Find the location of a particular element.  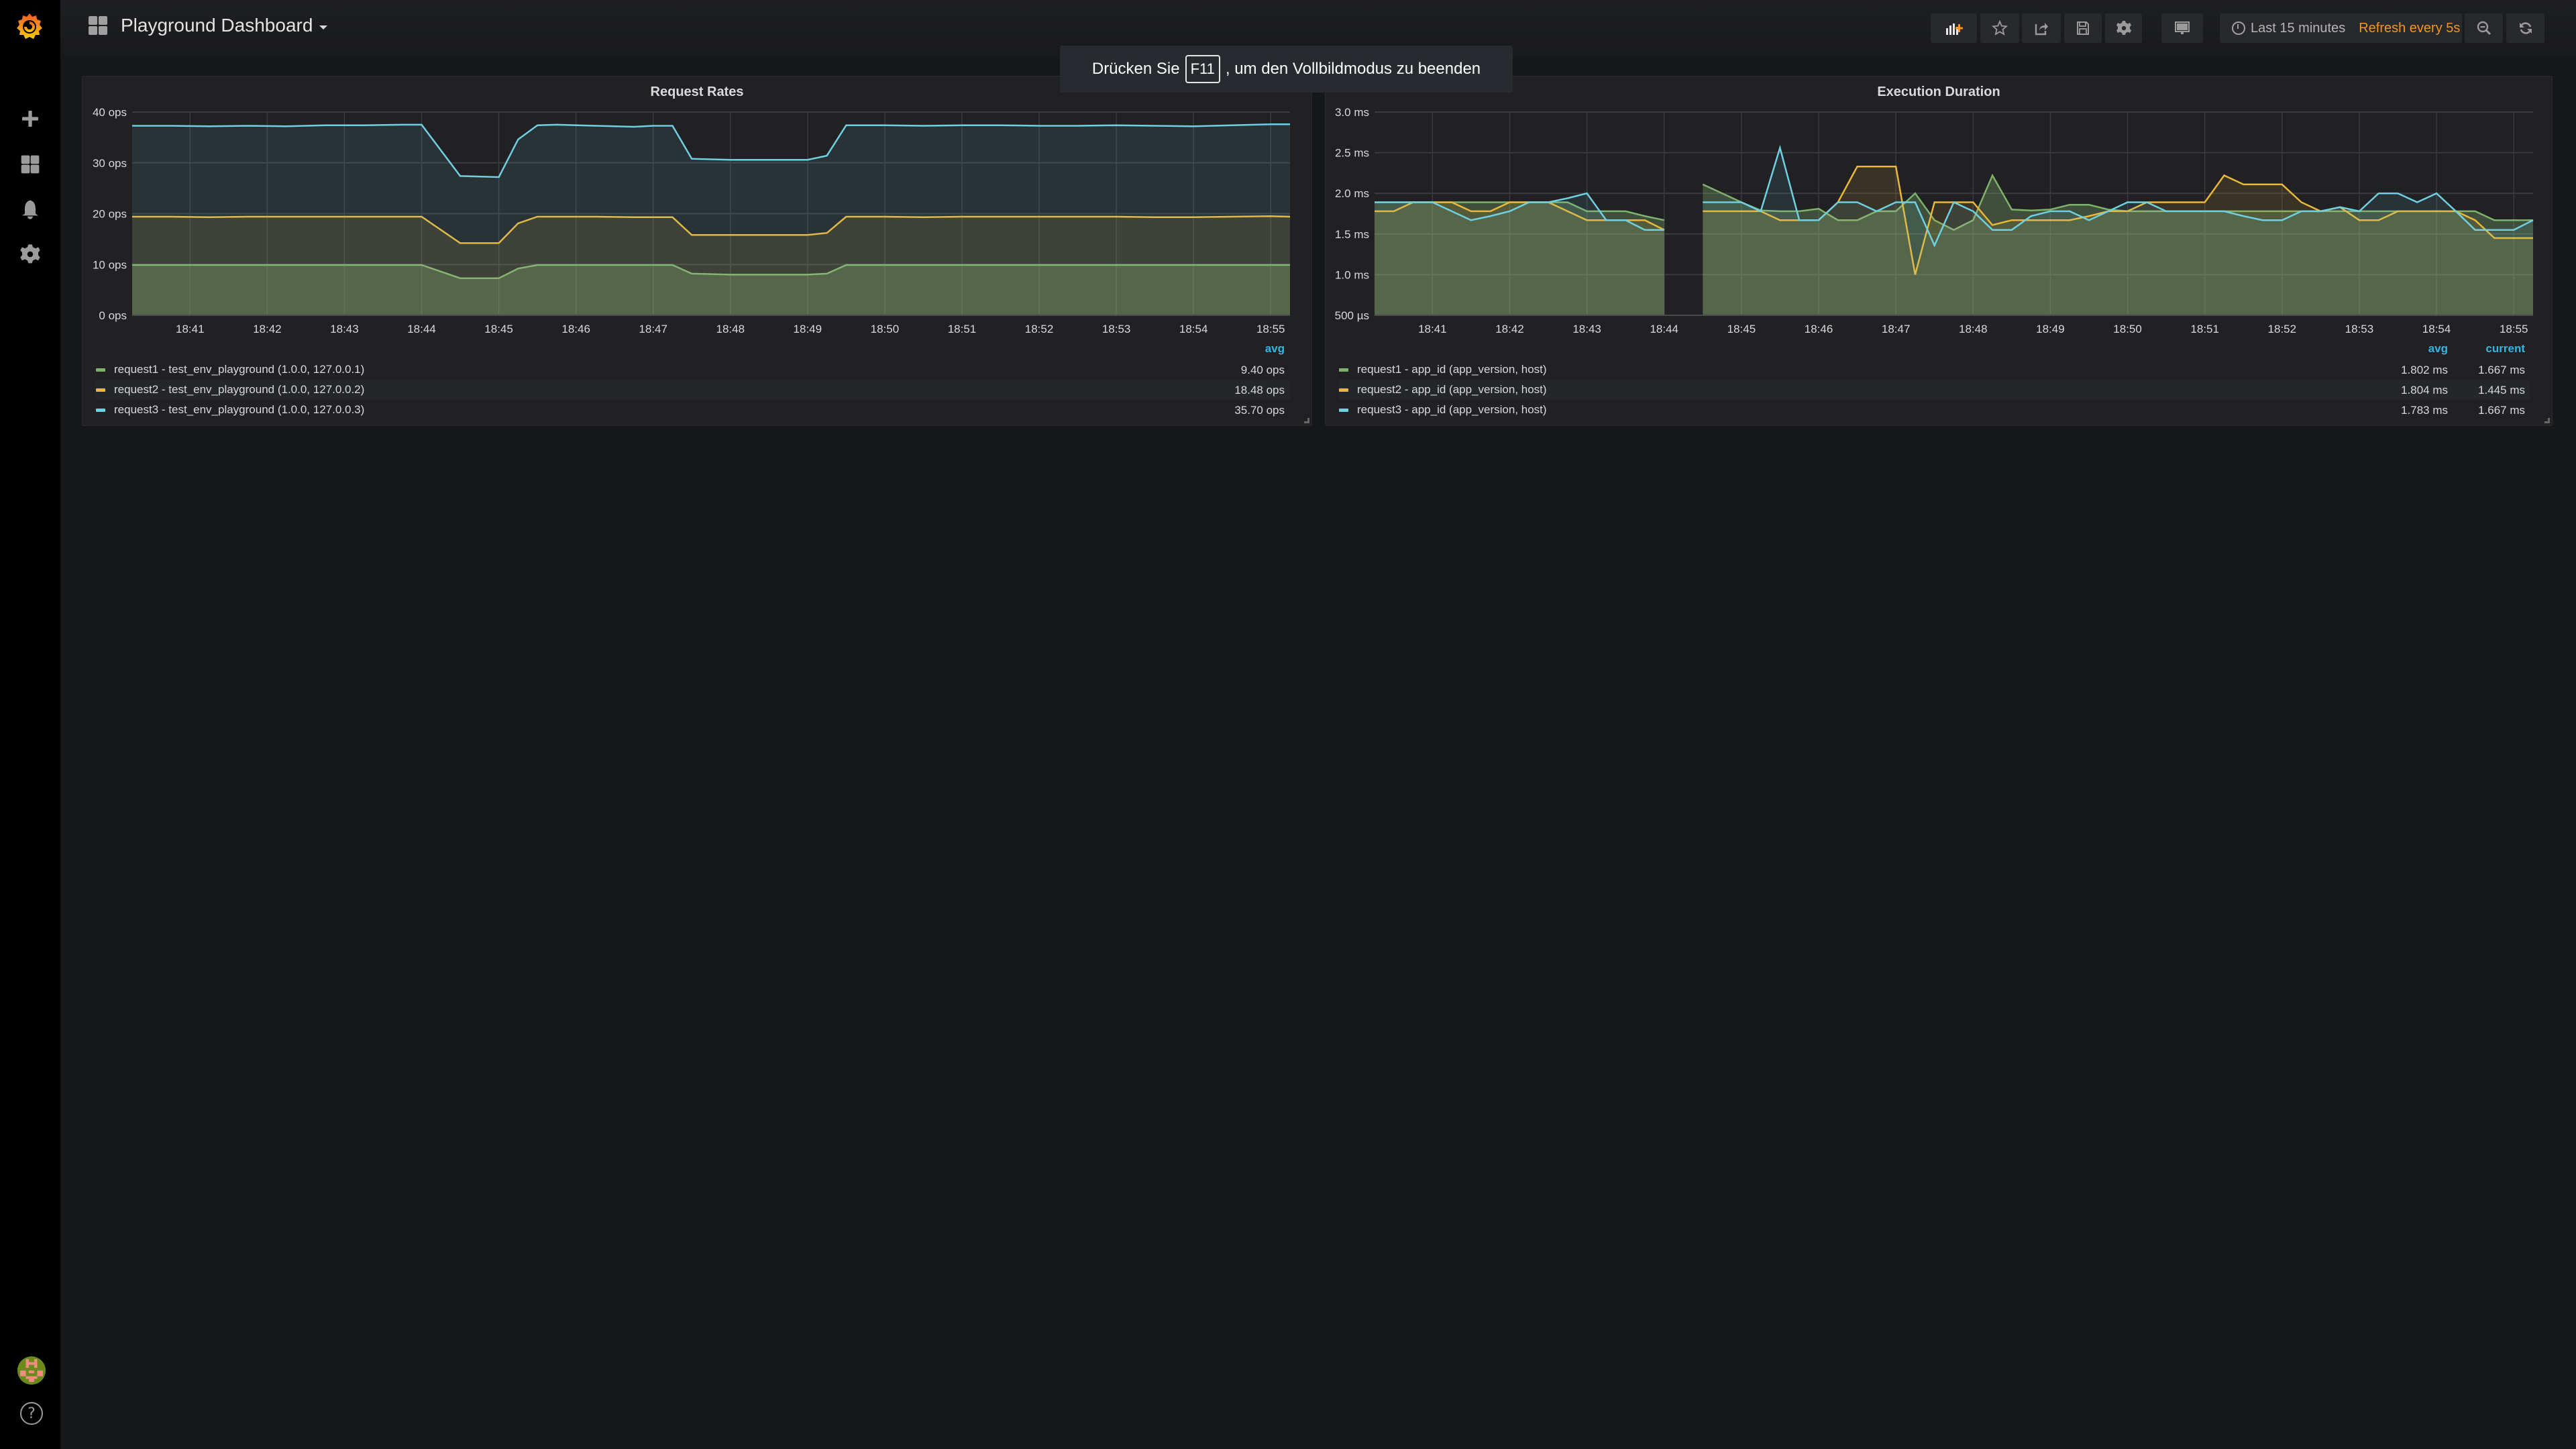

x-tick-label: 18:41 is located at coordinates (1432, 329).